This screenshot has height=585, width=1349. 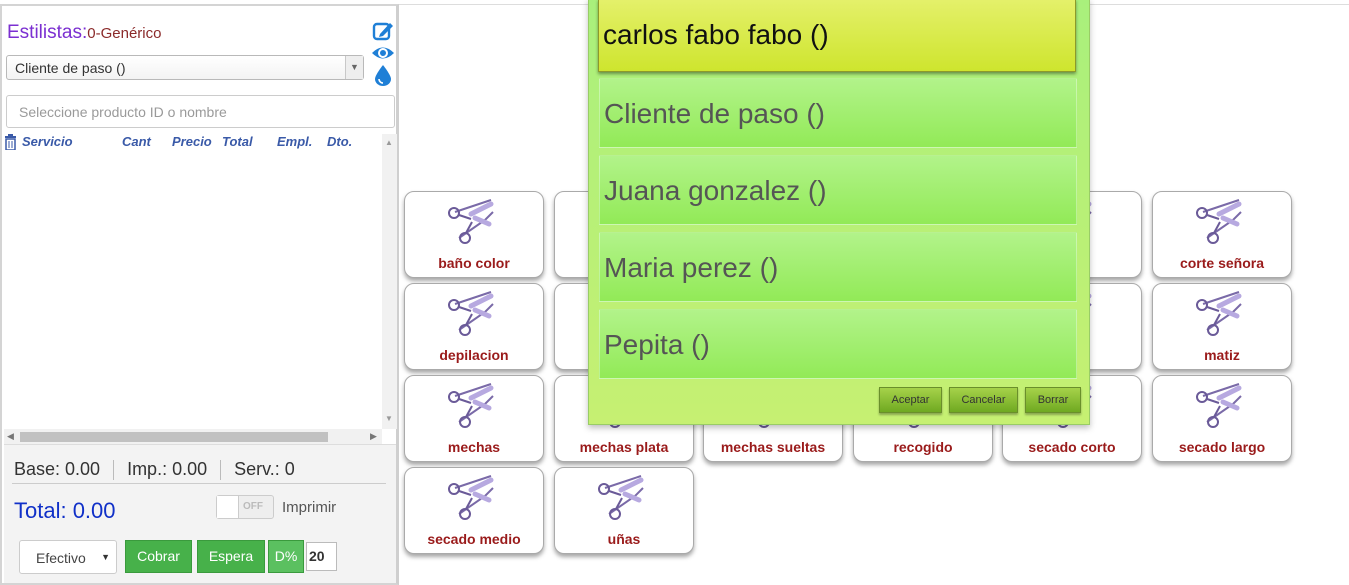 I want to click on client-select: Cliente de paso () ▼, so click(x=185, y=67).